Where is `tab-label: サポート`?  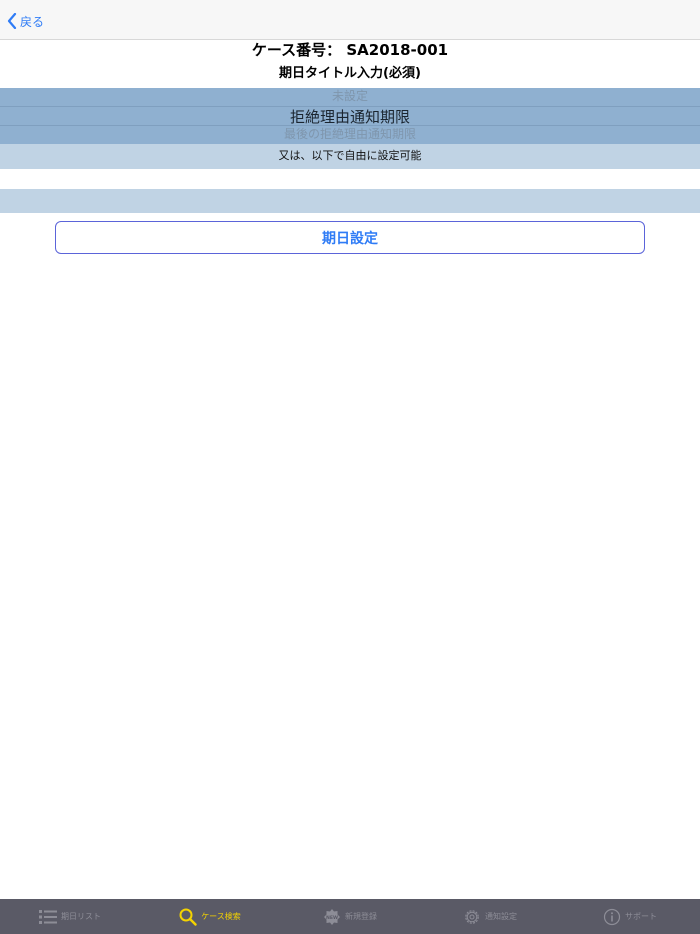 tab-label: サポート is located at coordinates (641, 916).